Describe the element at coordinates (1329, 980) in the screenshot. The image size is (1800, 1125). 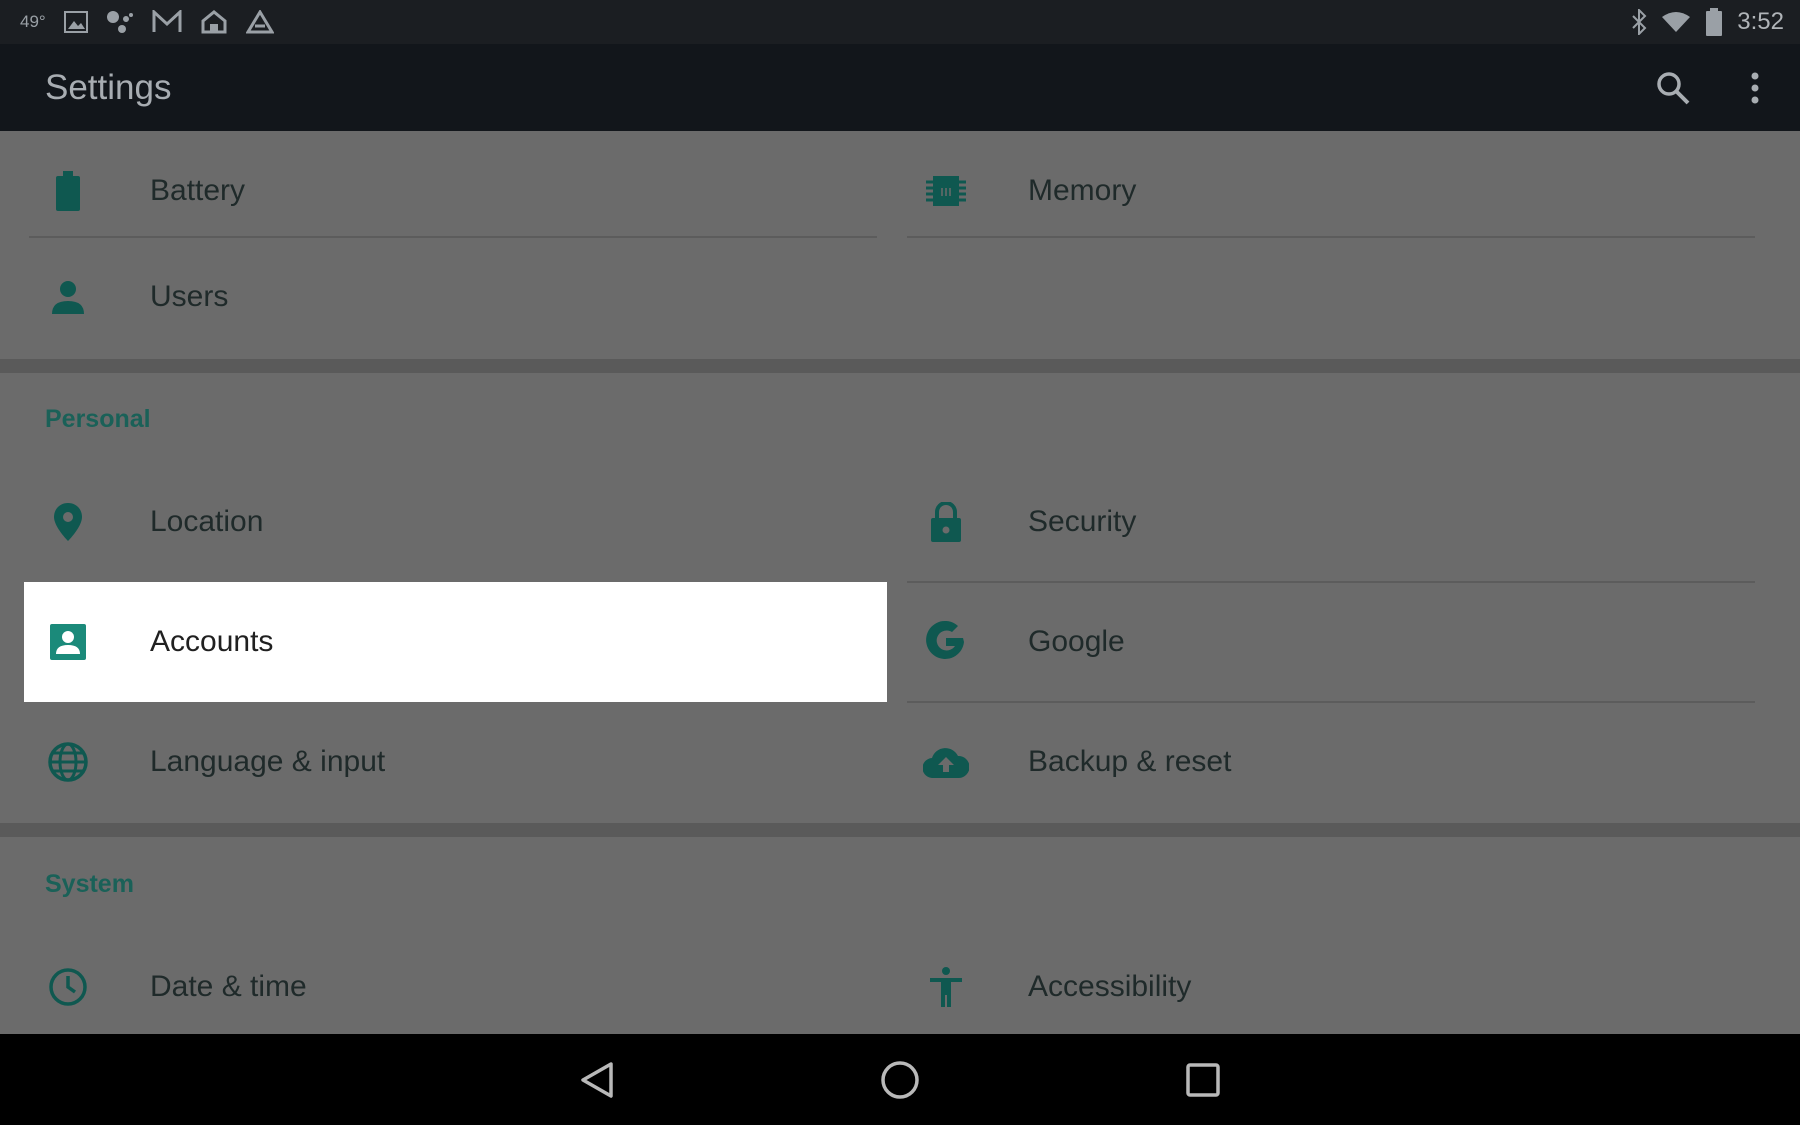
I see `settings-item-accessibility: Accessibility` at that location.